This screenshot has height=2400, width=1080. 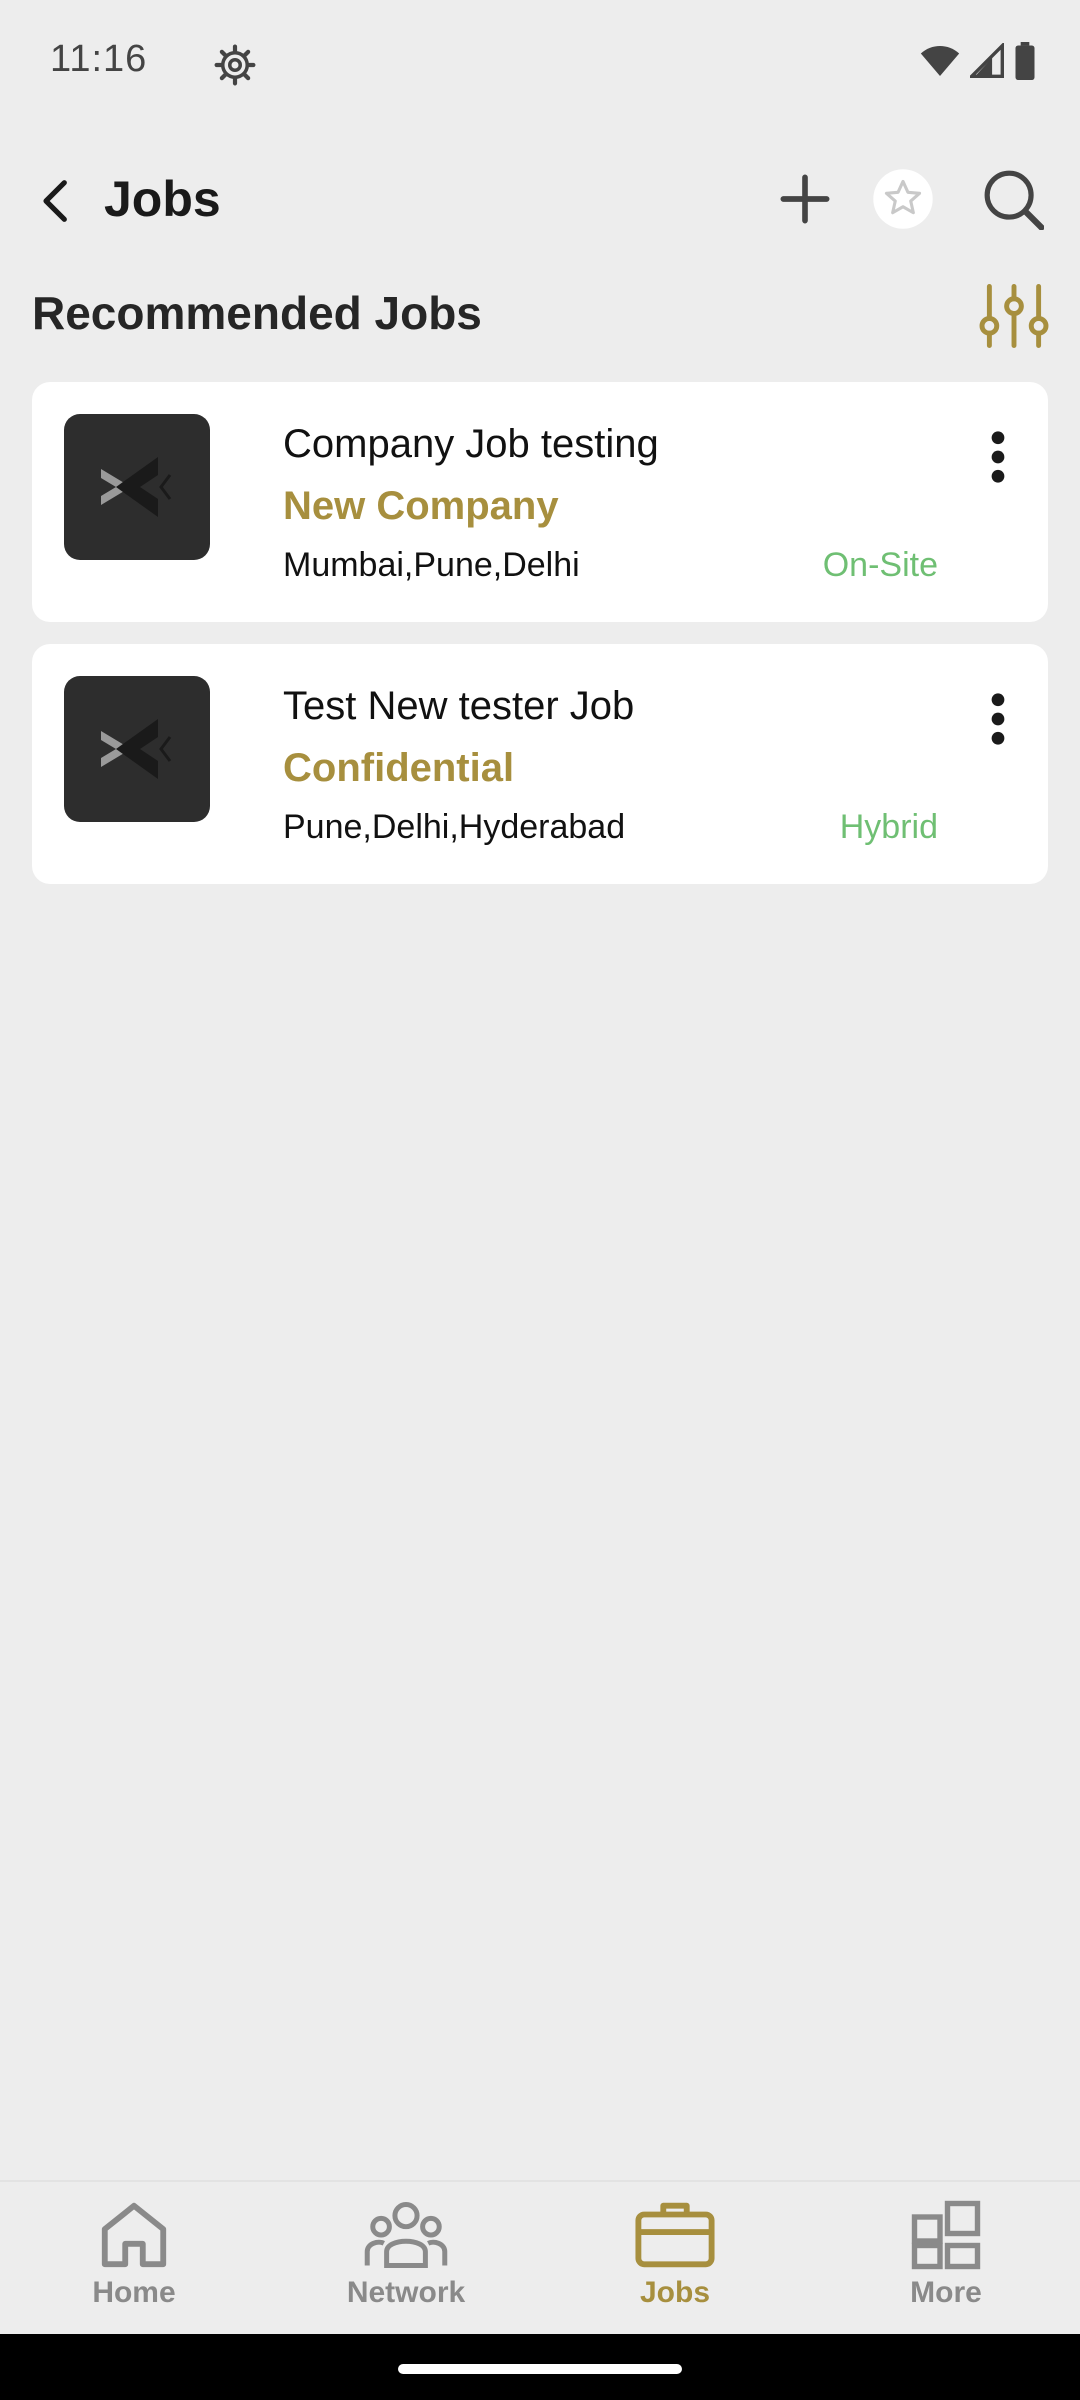 I want to click on add-job-button, so click(x=805, y=199).